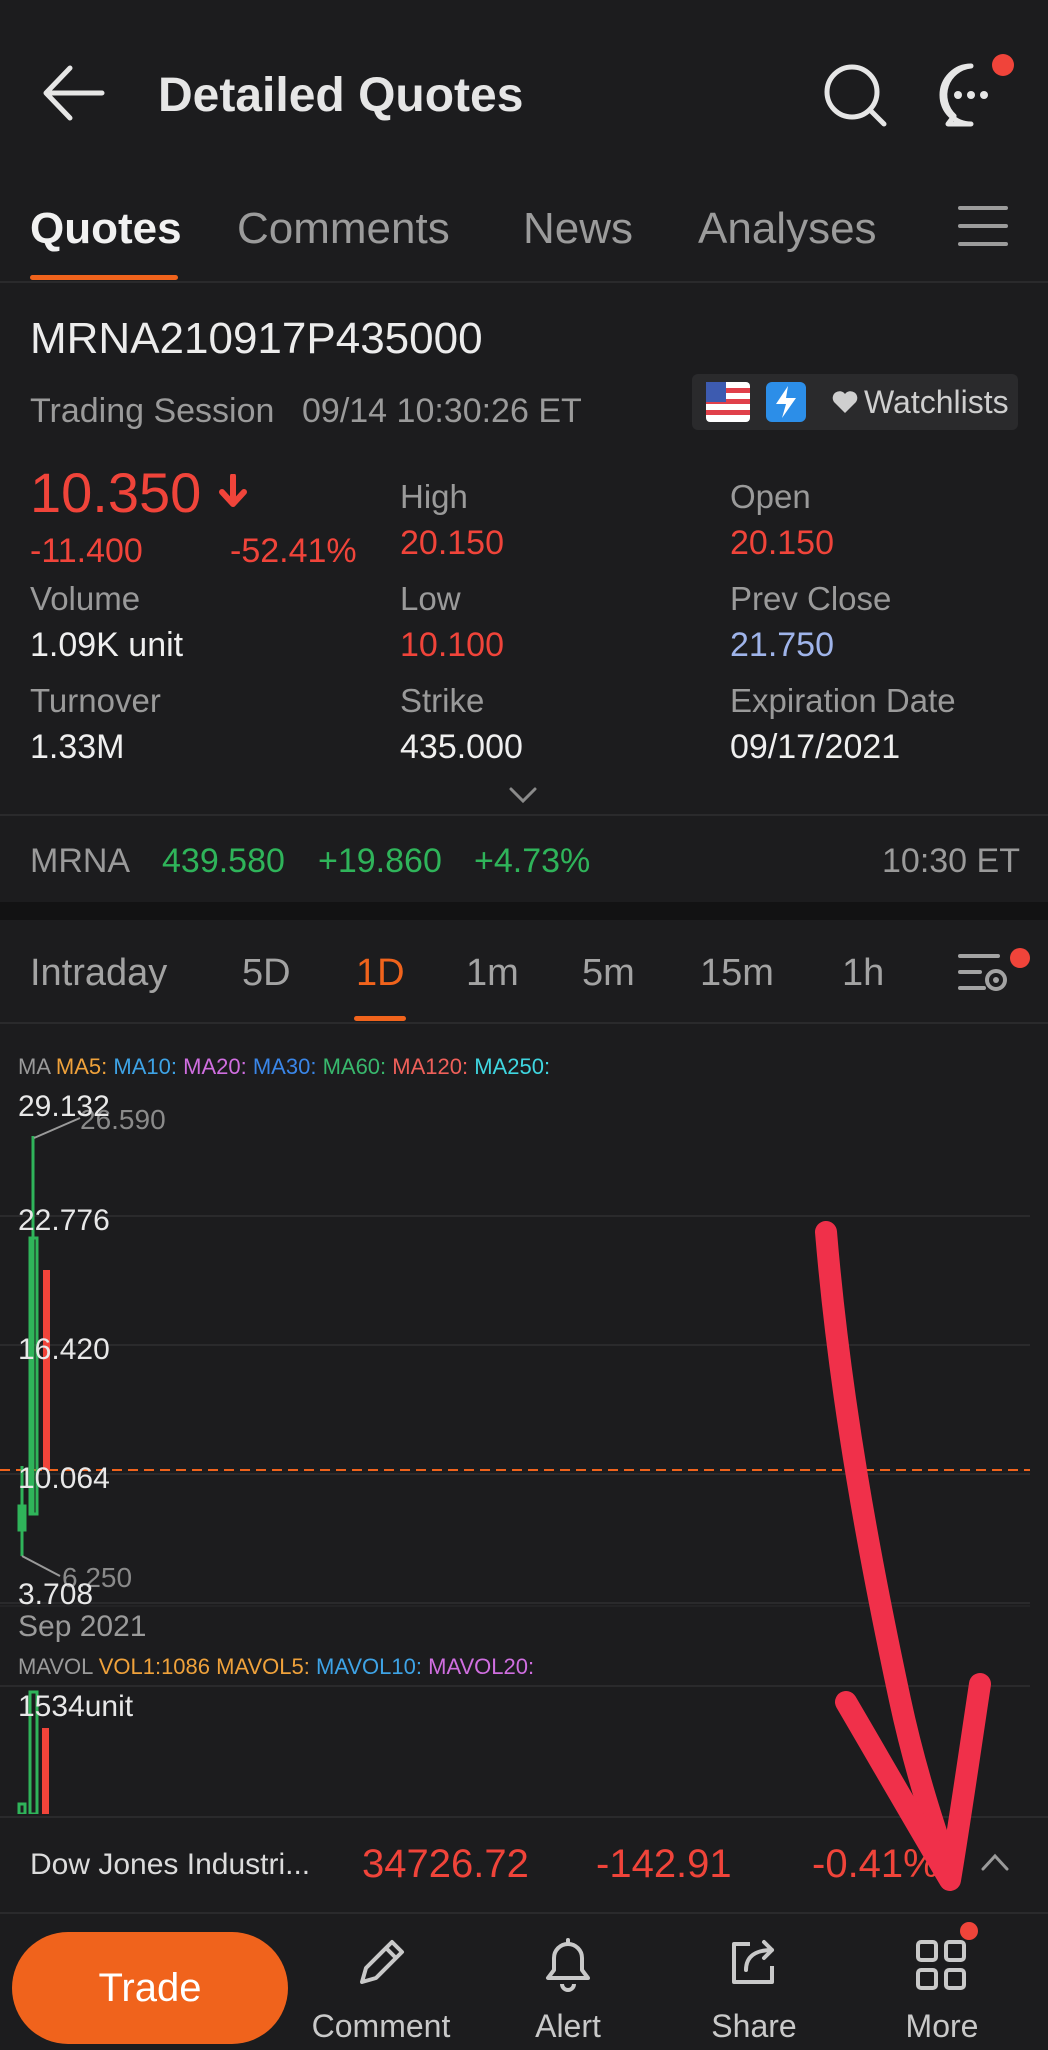 This screenshot has width=1048, height=2050. What do you see at coordinates (875, 1864) in the screenshot?
I see `index-change-pct: -0.41%` at bounding box center [875, 1864].